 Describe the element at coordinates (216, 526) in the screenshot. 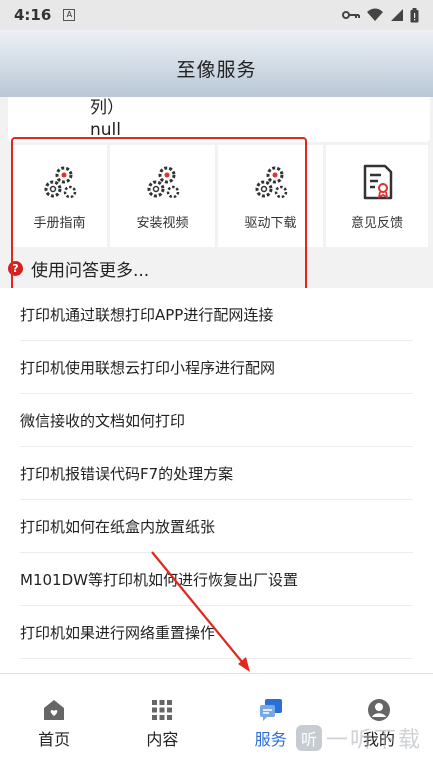

I see `faq-item: 打印机如何在纸盒内放置纸张` at that location.